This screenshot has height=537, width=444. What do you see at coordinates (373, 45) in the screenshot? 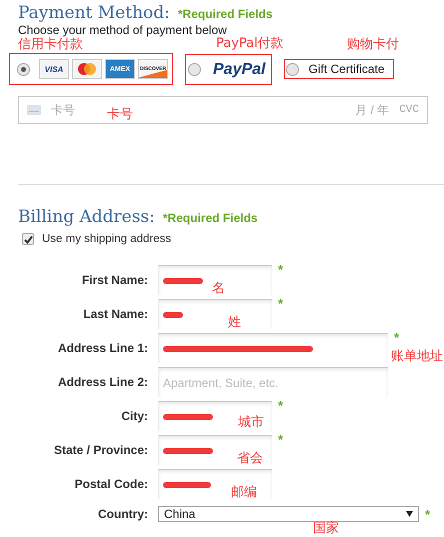
I see `annotation-text: 购物卡付` at bounding box center [373, 45].